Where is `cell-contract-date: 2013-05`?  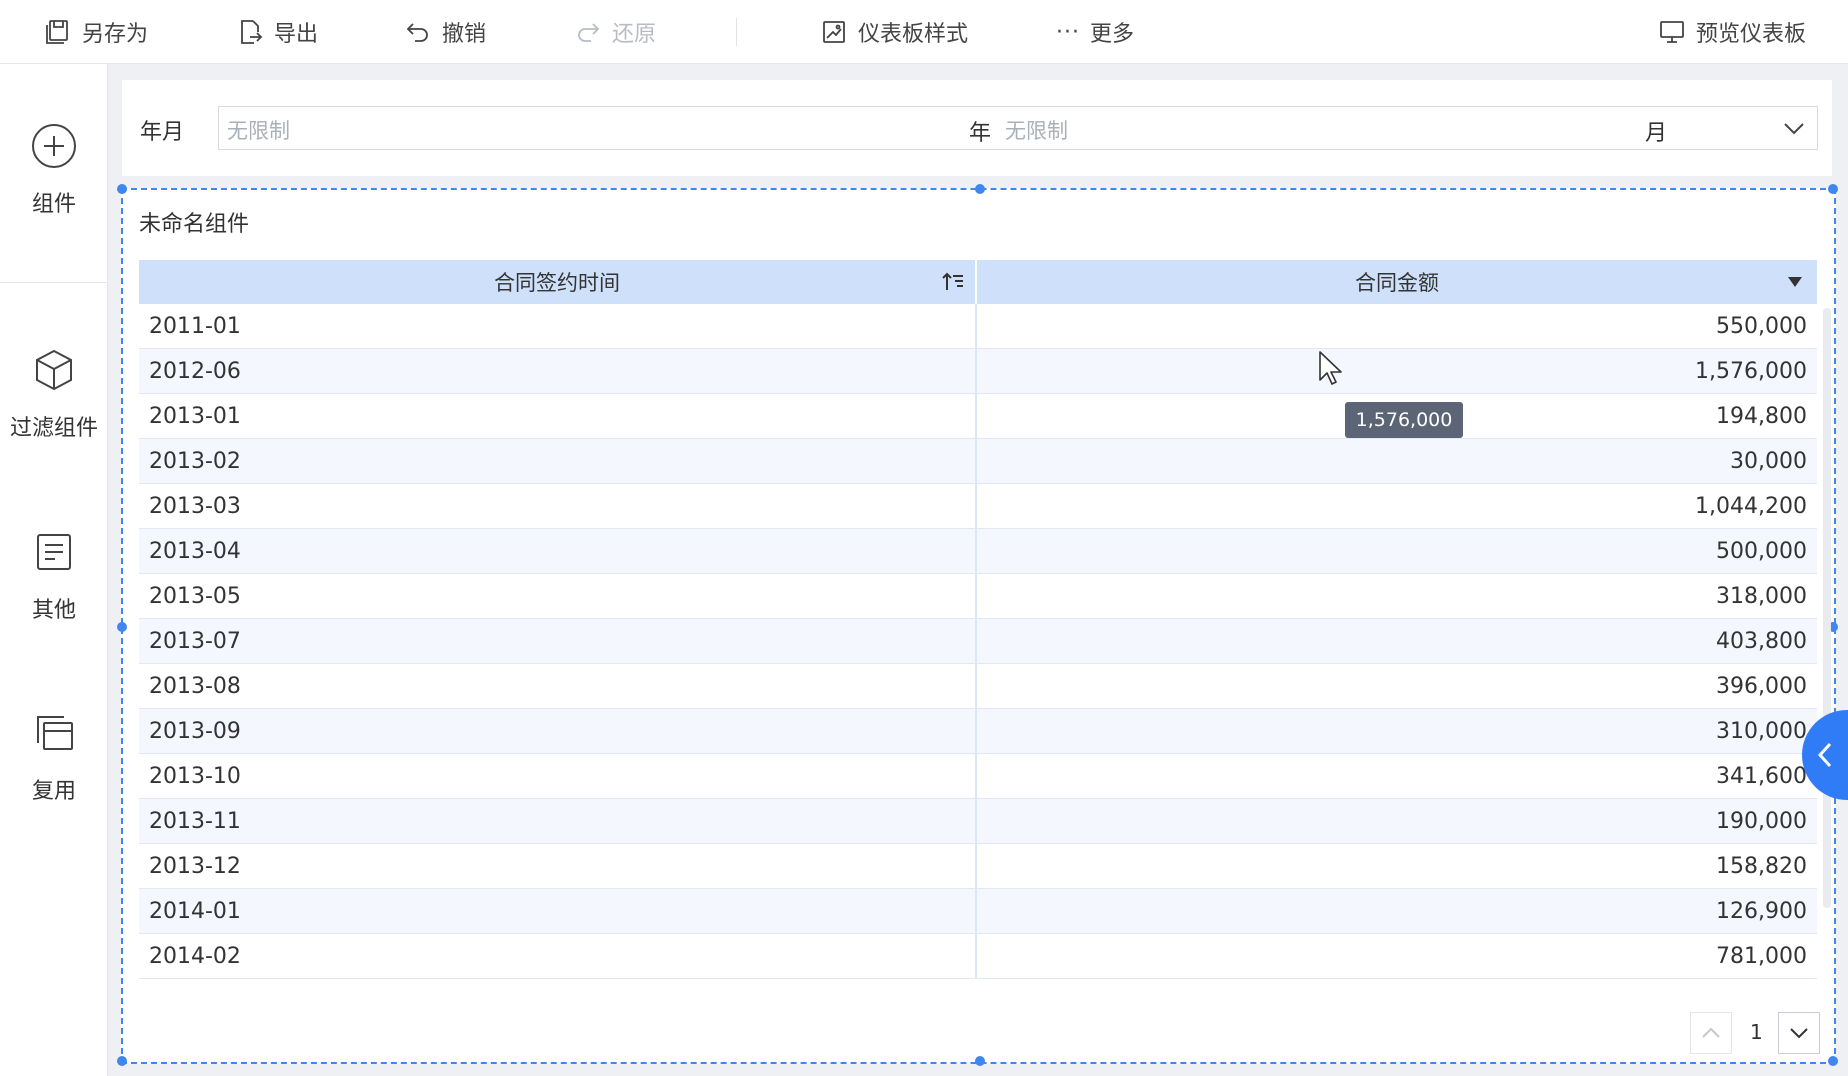 cell-contract-date: 2013-05 is located at coordinates (558, 596).